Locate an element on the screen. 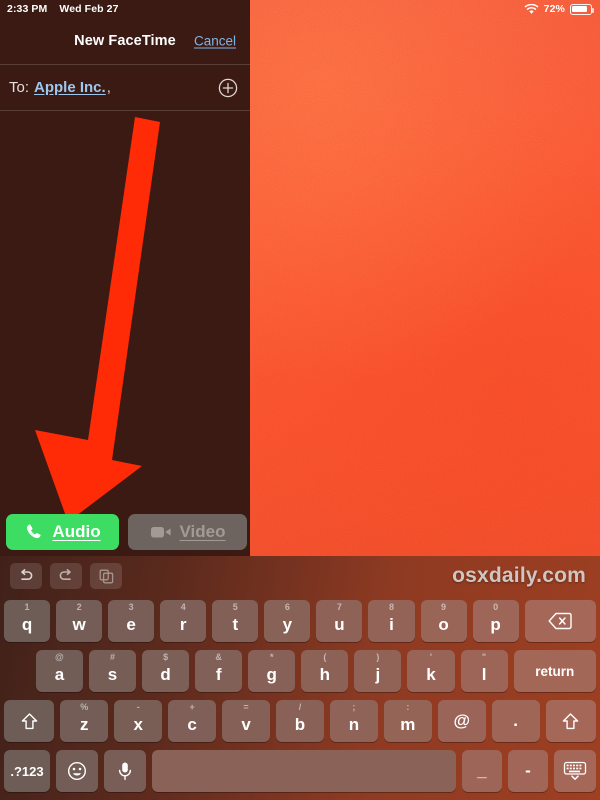 Image resolution: width=600 pixels, height=800 pixels. key-b: / b is located at coordinates (300, 721).